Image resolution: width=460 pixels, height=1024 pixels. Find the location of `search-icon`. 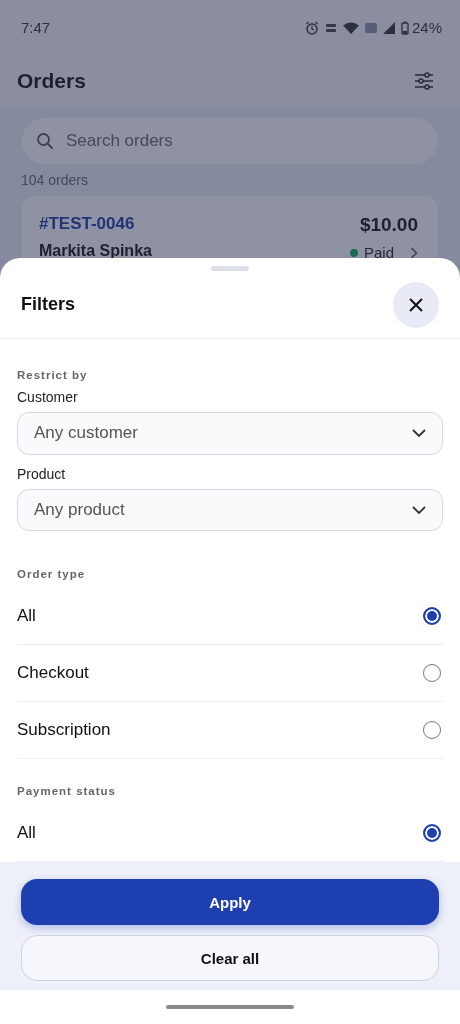

search-icon is located at coordinates (45, 141).